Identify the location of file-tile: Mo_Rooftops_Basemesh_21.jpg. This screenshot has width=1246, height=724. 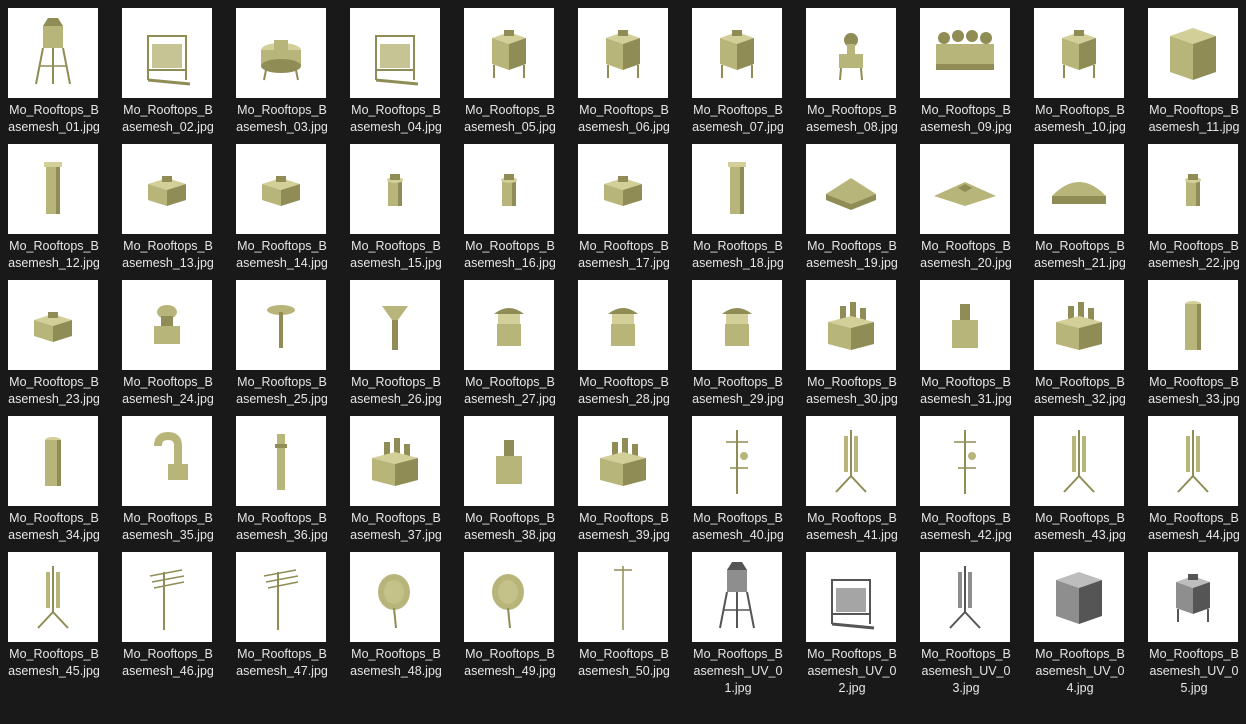
(1089, 212).